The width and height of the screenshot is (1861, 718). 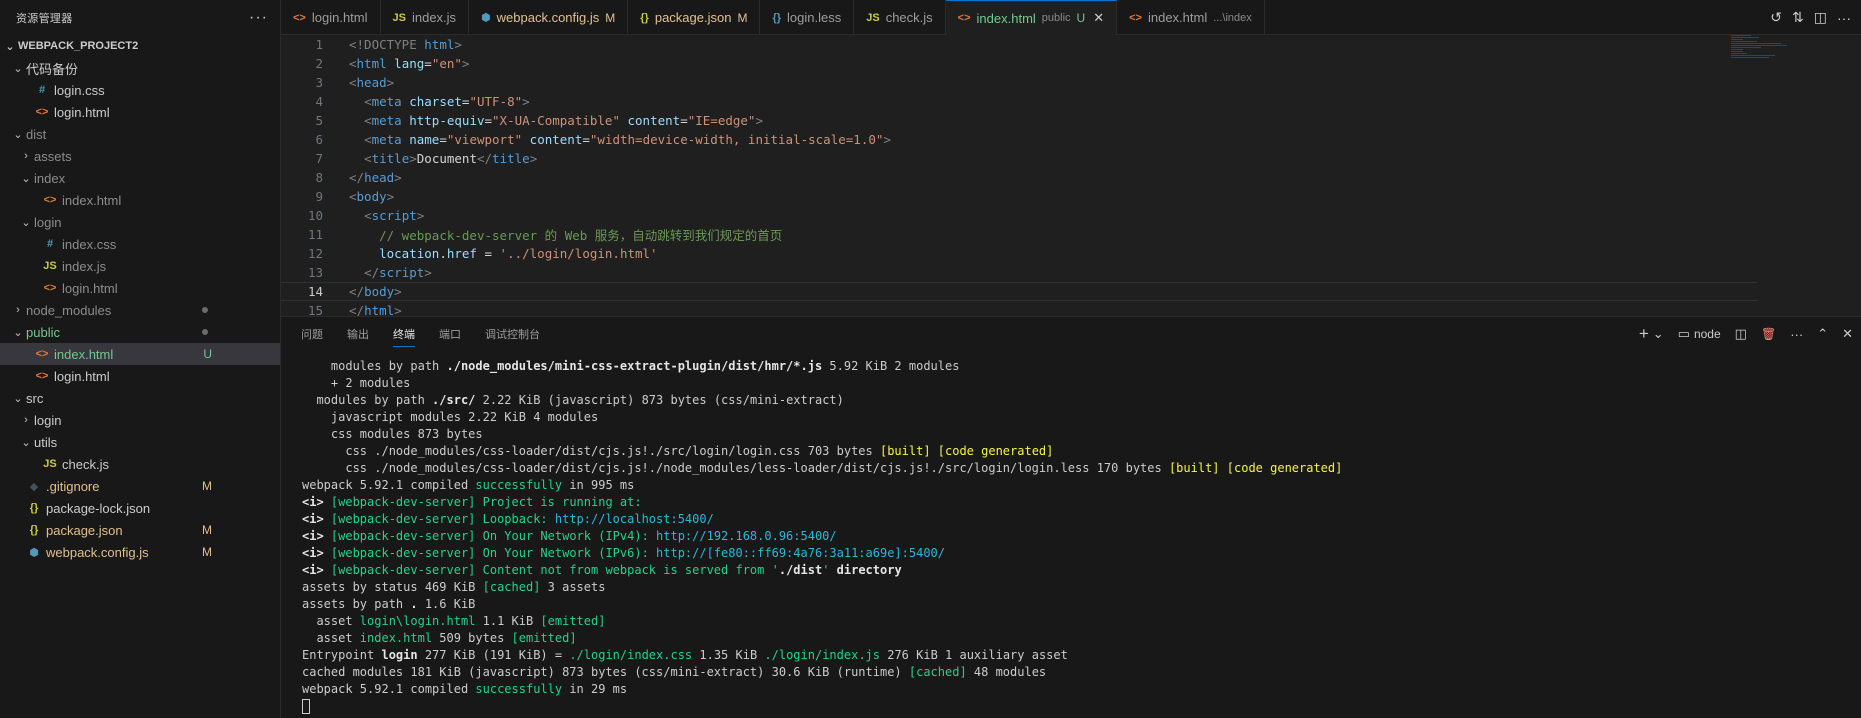 I want to click on panel-tab: 端口, so click(x=450, y=334).